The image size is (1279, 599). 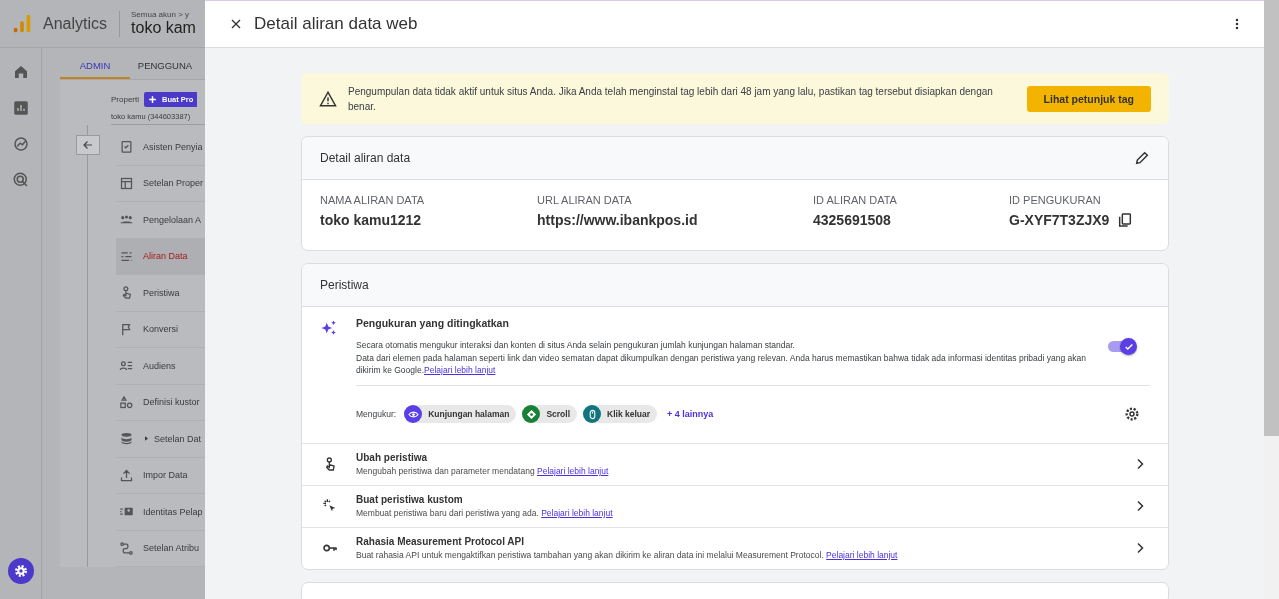 I want to click on field-value: 4325691508, so click(x=852, y=220).